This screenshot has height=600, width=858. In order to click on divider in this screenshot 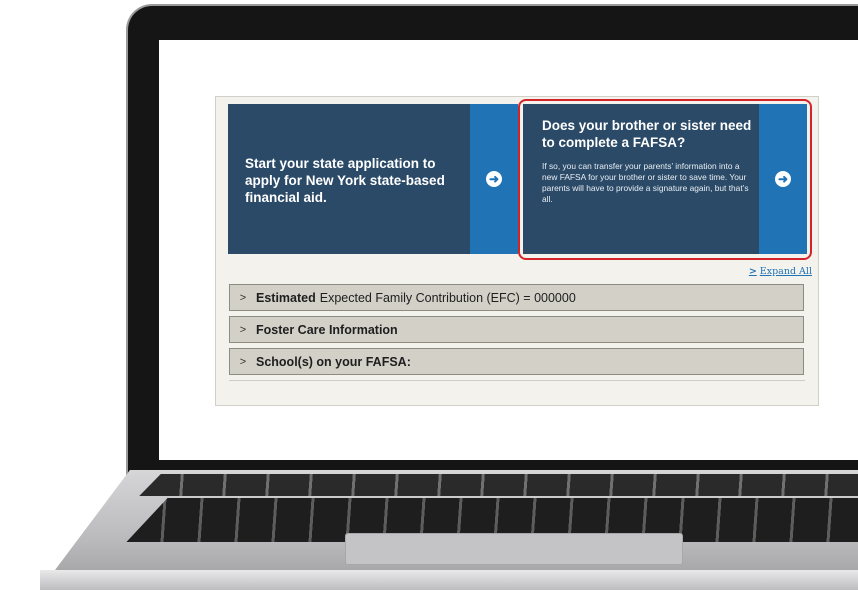, I will do `click(517, 380)`.